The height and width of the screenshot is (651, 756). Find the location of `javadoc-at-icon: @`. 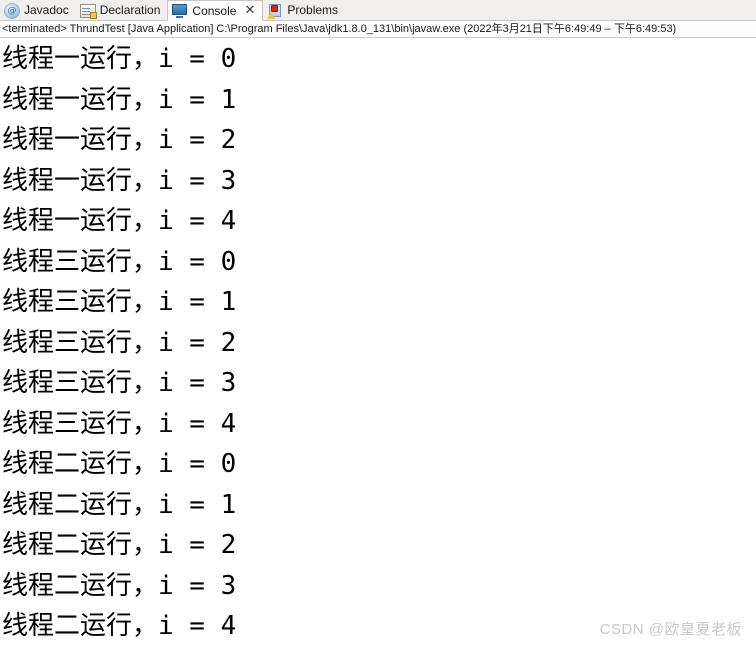

javadoc-at-icon: @ is located at coordinates (12, 10).